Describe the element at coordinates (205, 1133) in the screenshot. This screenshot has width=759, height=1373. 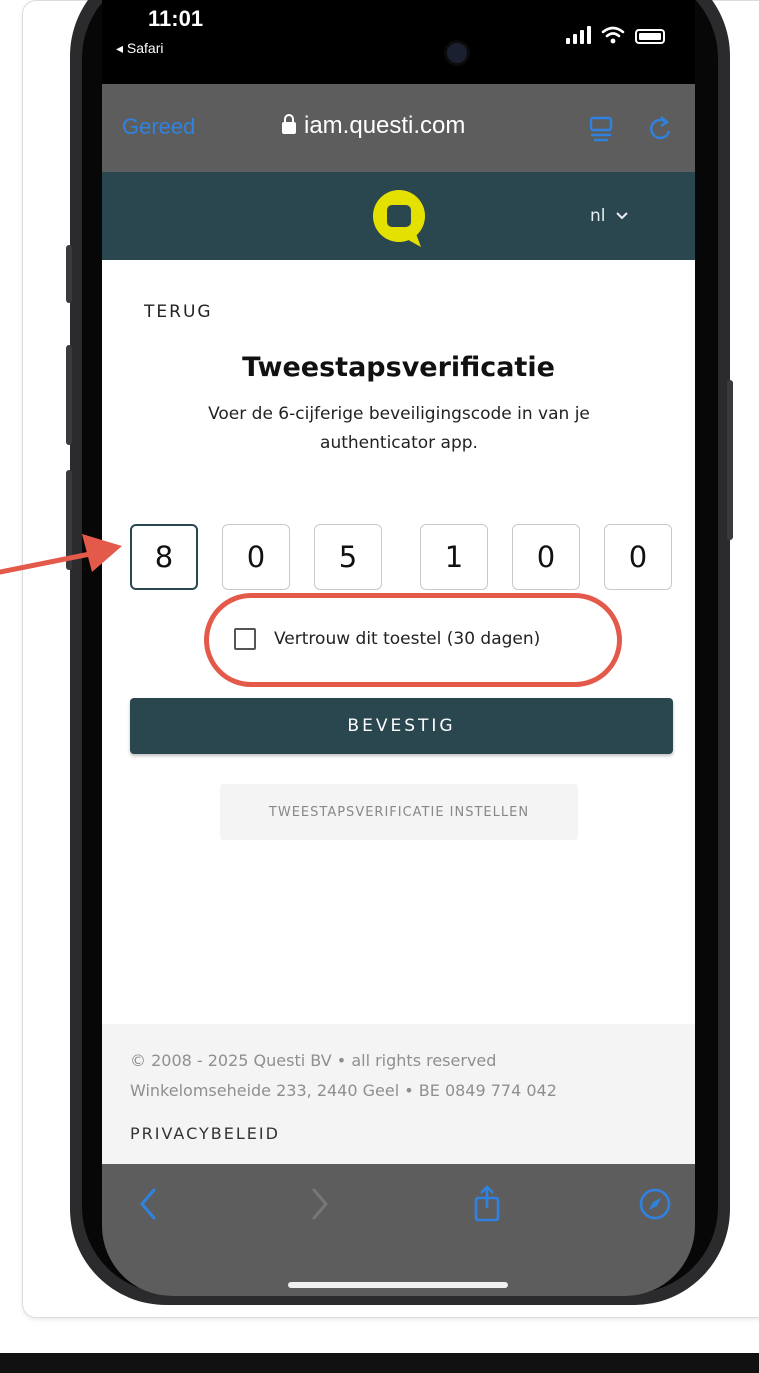
I see `privacy-link: PRIVACYBELEID` at that location.